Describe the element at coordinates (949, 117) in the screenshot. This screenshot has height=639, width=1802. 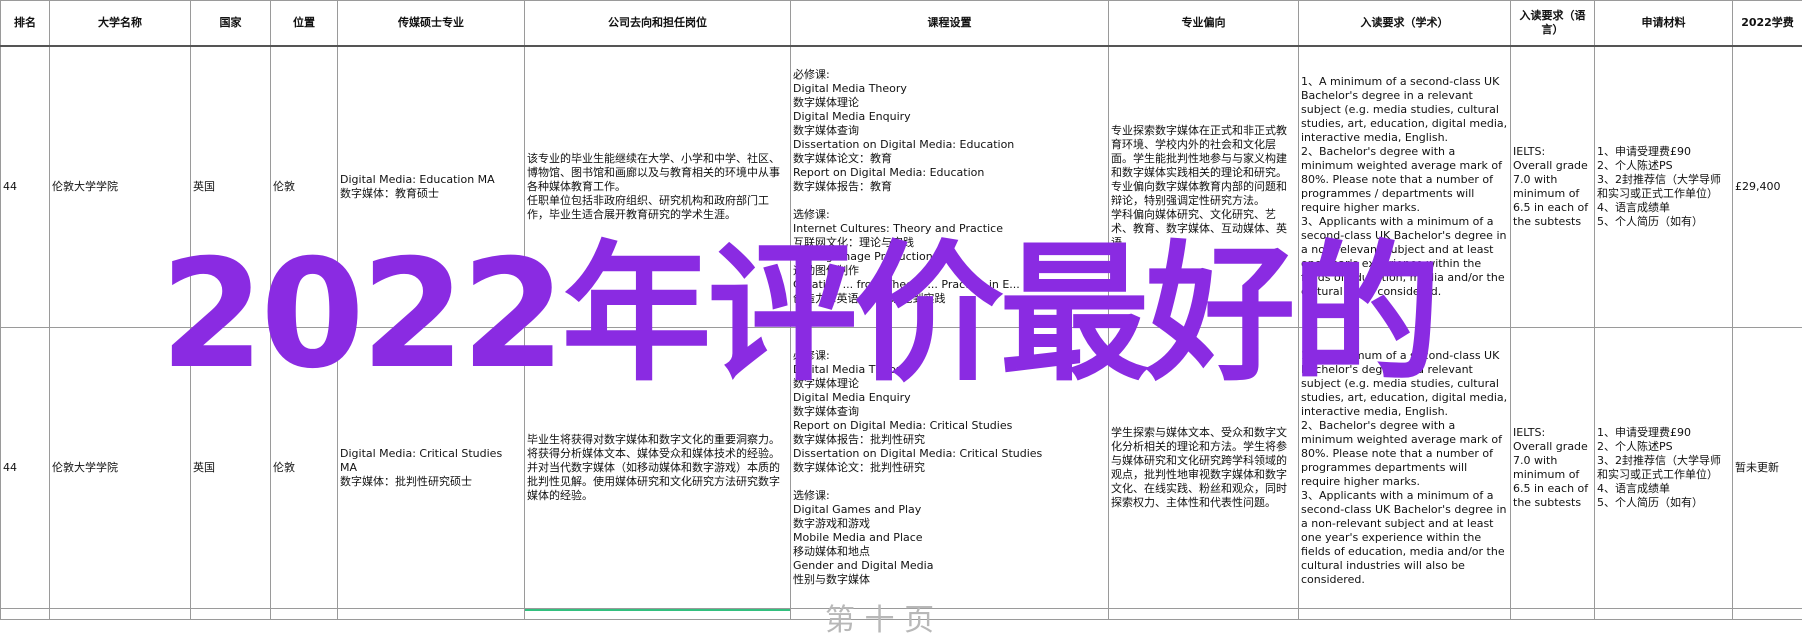
I see `cell-line: Digital Media Enquiry` at that location.